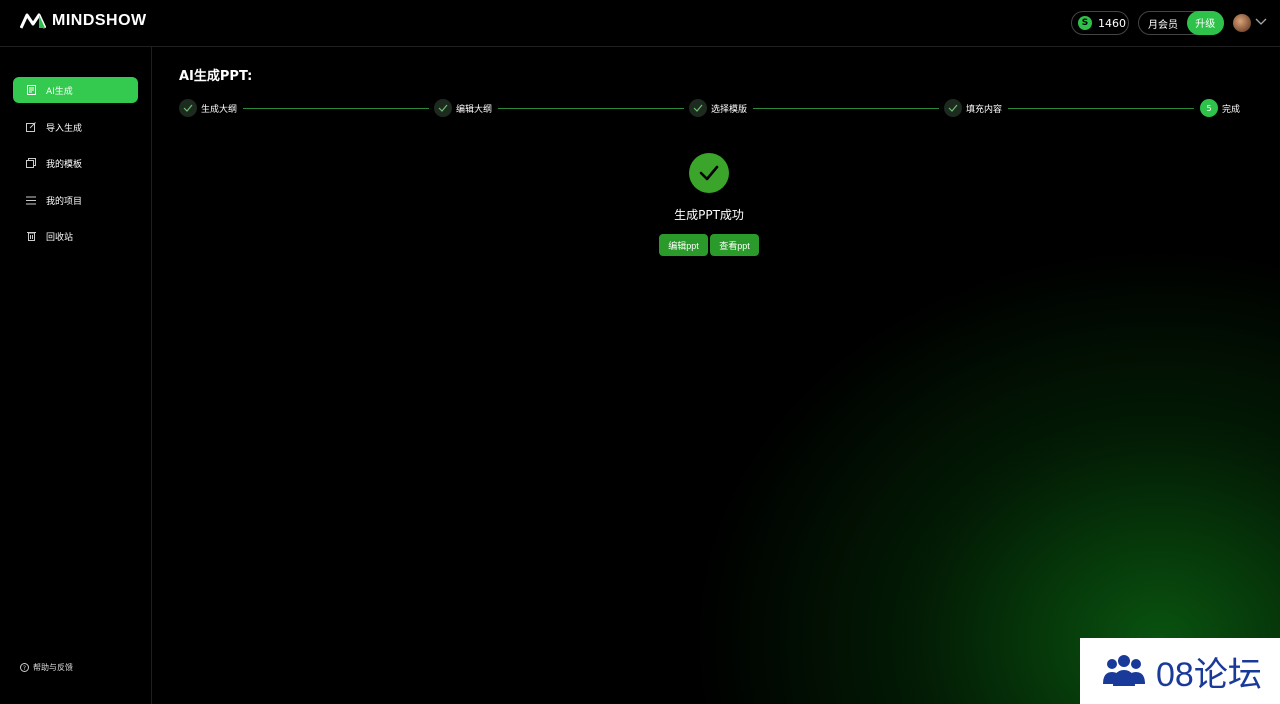 The width and height of the screenshot is (1280, 704). What do you see at coordinates (1261, 22) in the screenshot?
I see `chevron-down-icon` at bounding box center [1261, 22].